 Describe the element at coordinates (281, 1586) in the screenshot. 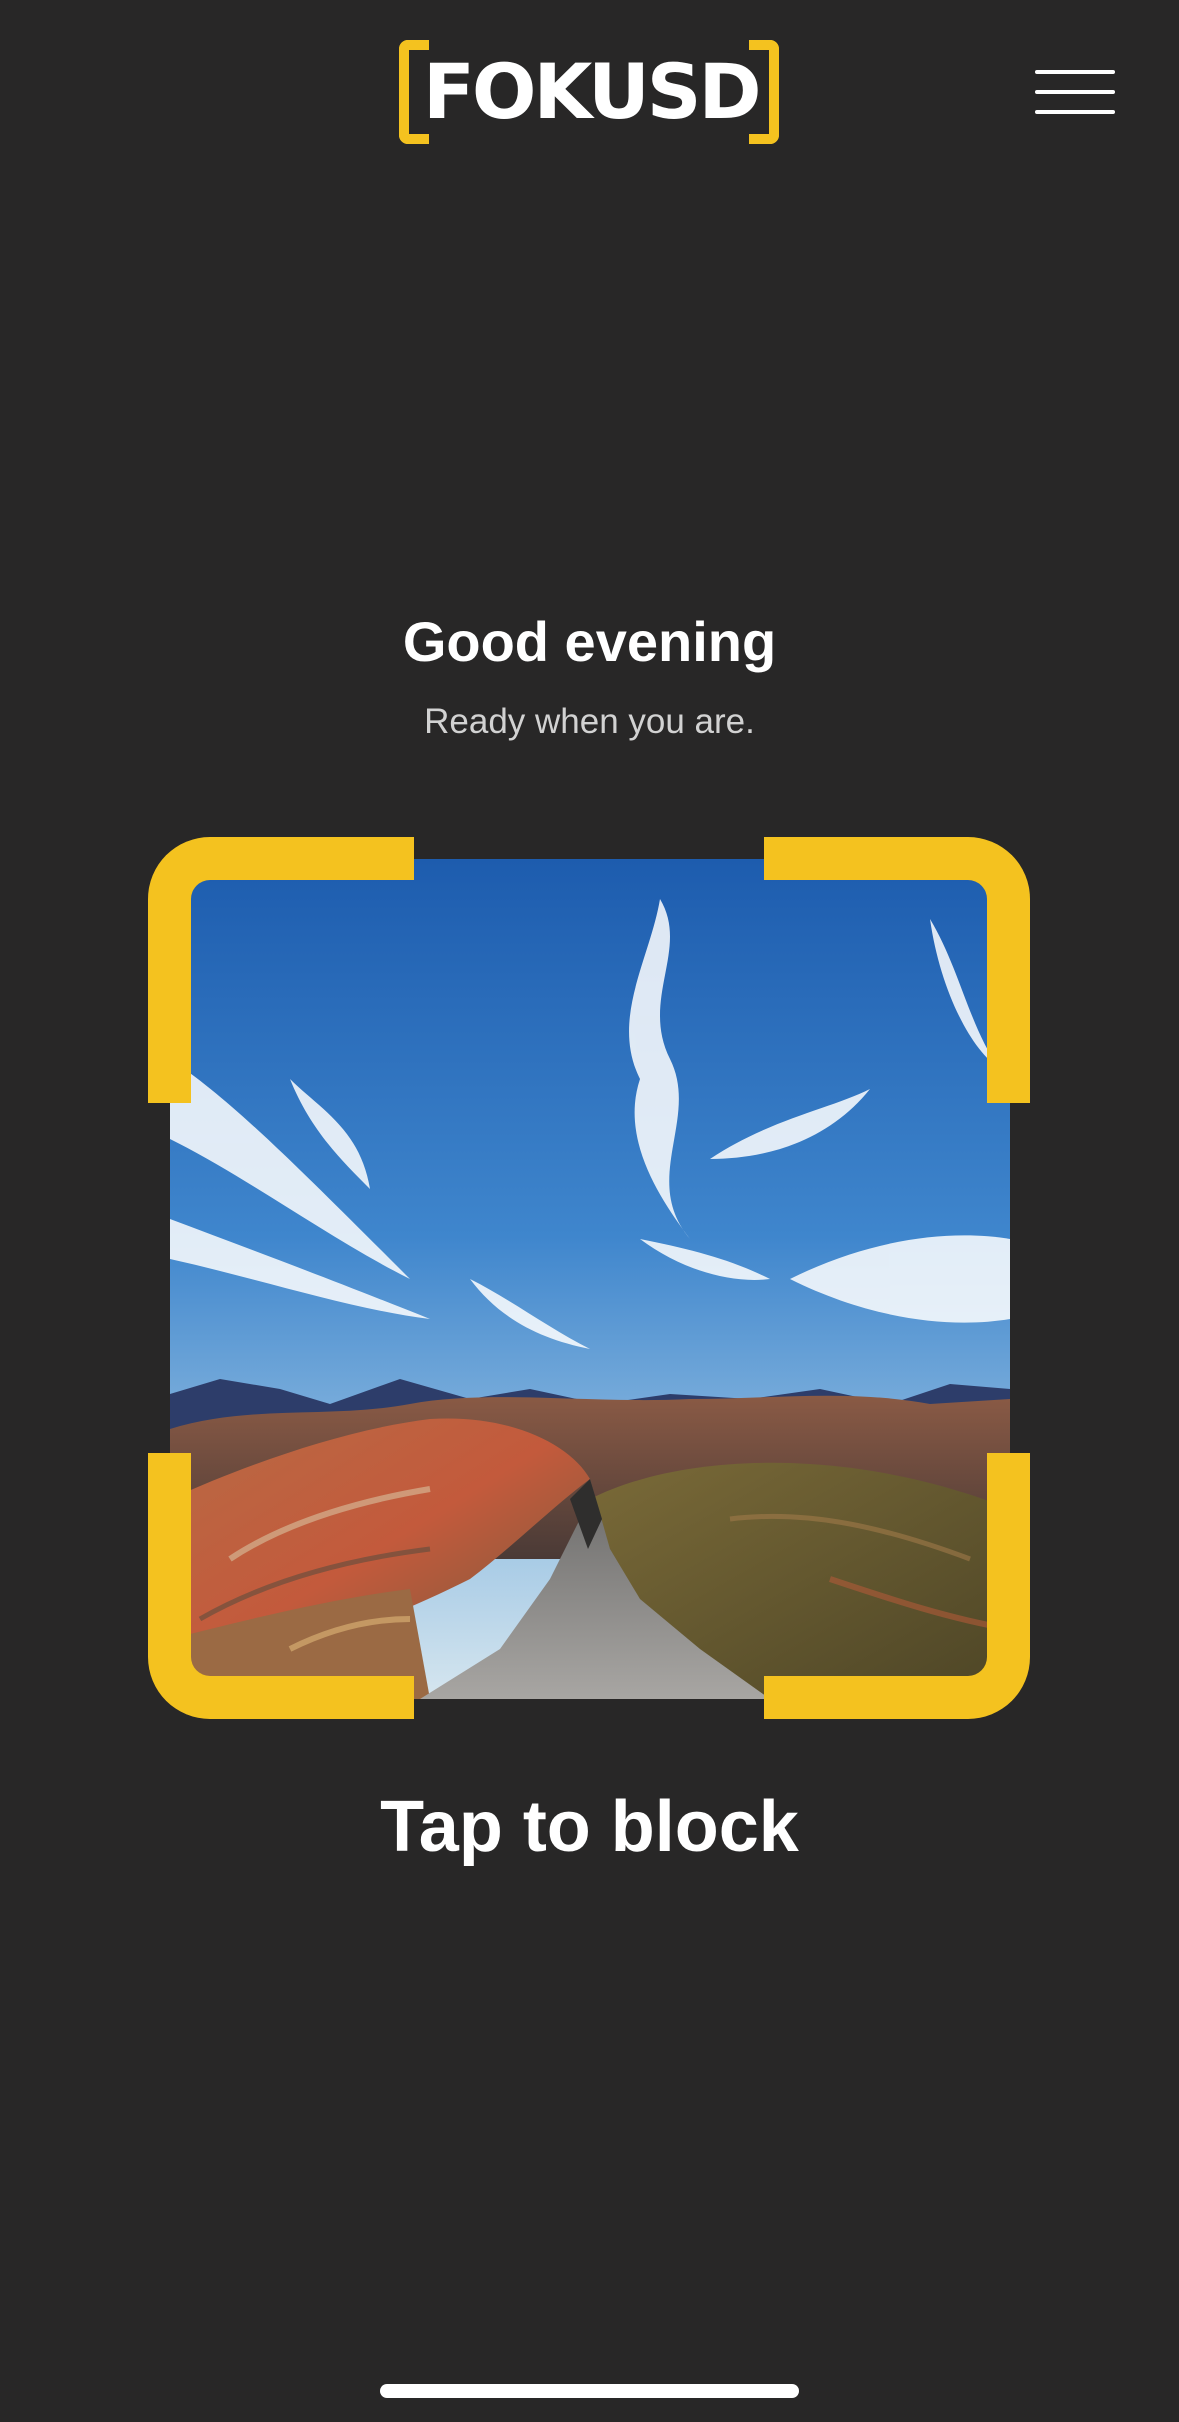

I see `focus-corner-bottom-left` at that location.